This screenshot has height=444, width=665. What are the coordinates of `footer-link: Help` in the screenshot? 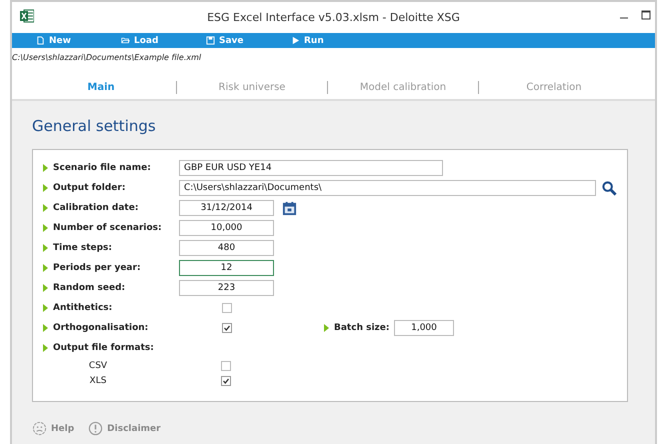 It's located at (53, 428).